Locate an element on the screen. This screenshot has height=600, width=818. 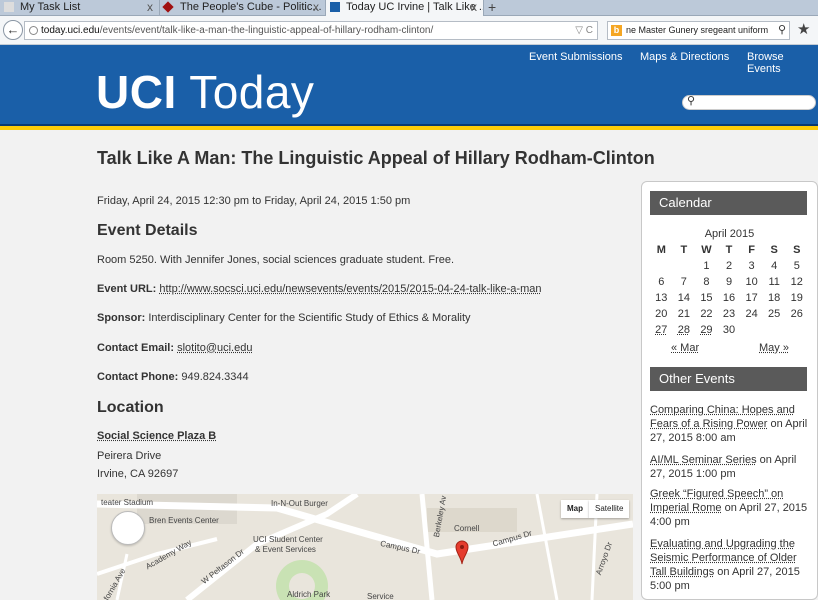
calendar-day: 10 is located at coordinates (751, 282).